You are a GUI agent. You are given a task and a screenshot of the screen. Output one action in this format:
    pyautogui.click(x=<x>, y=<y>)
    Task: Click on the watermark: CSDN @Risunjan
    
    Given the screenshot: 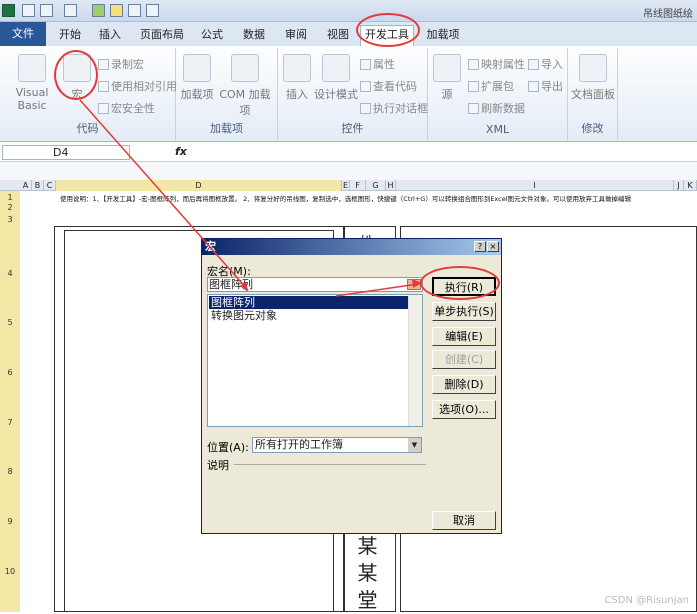 What is the action you would take?
    pyautogui.click(x=646, y=600)
    